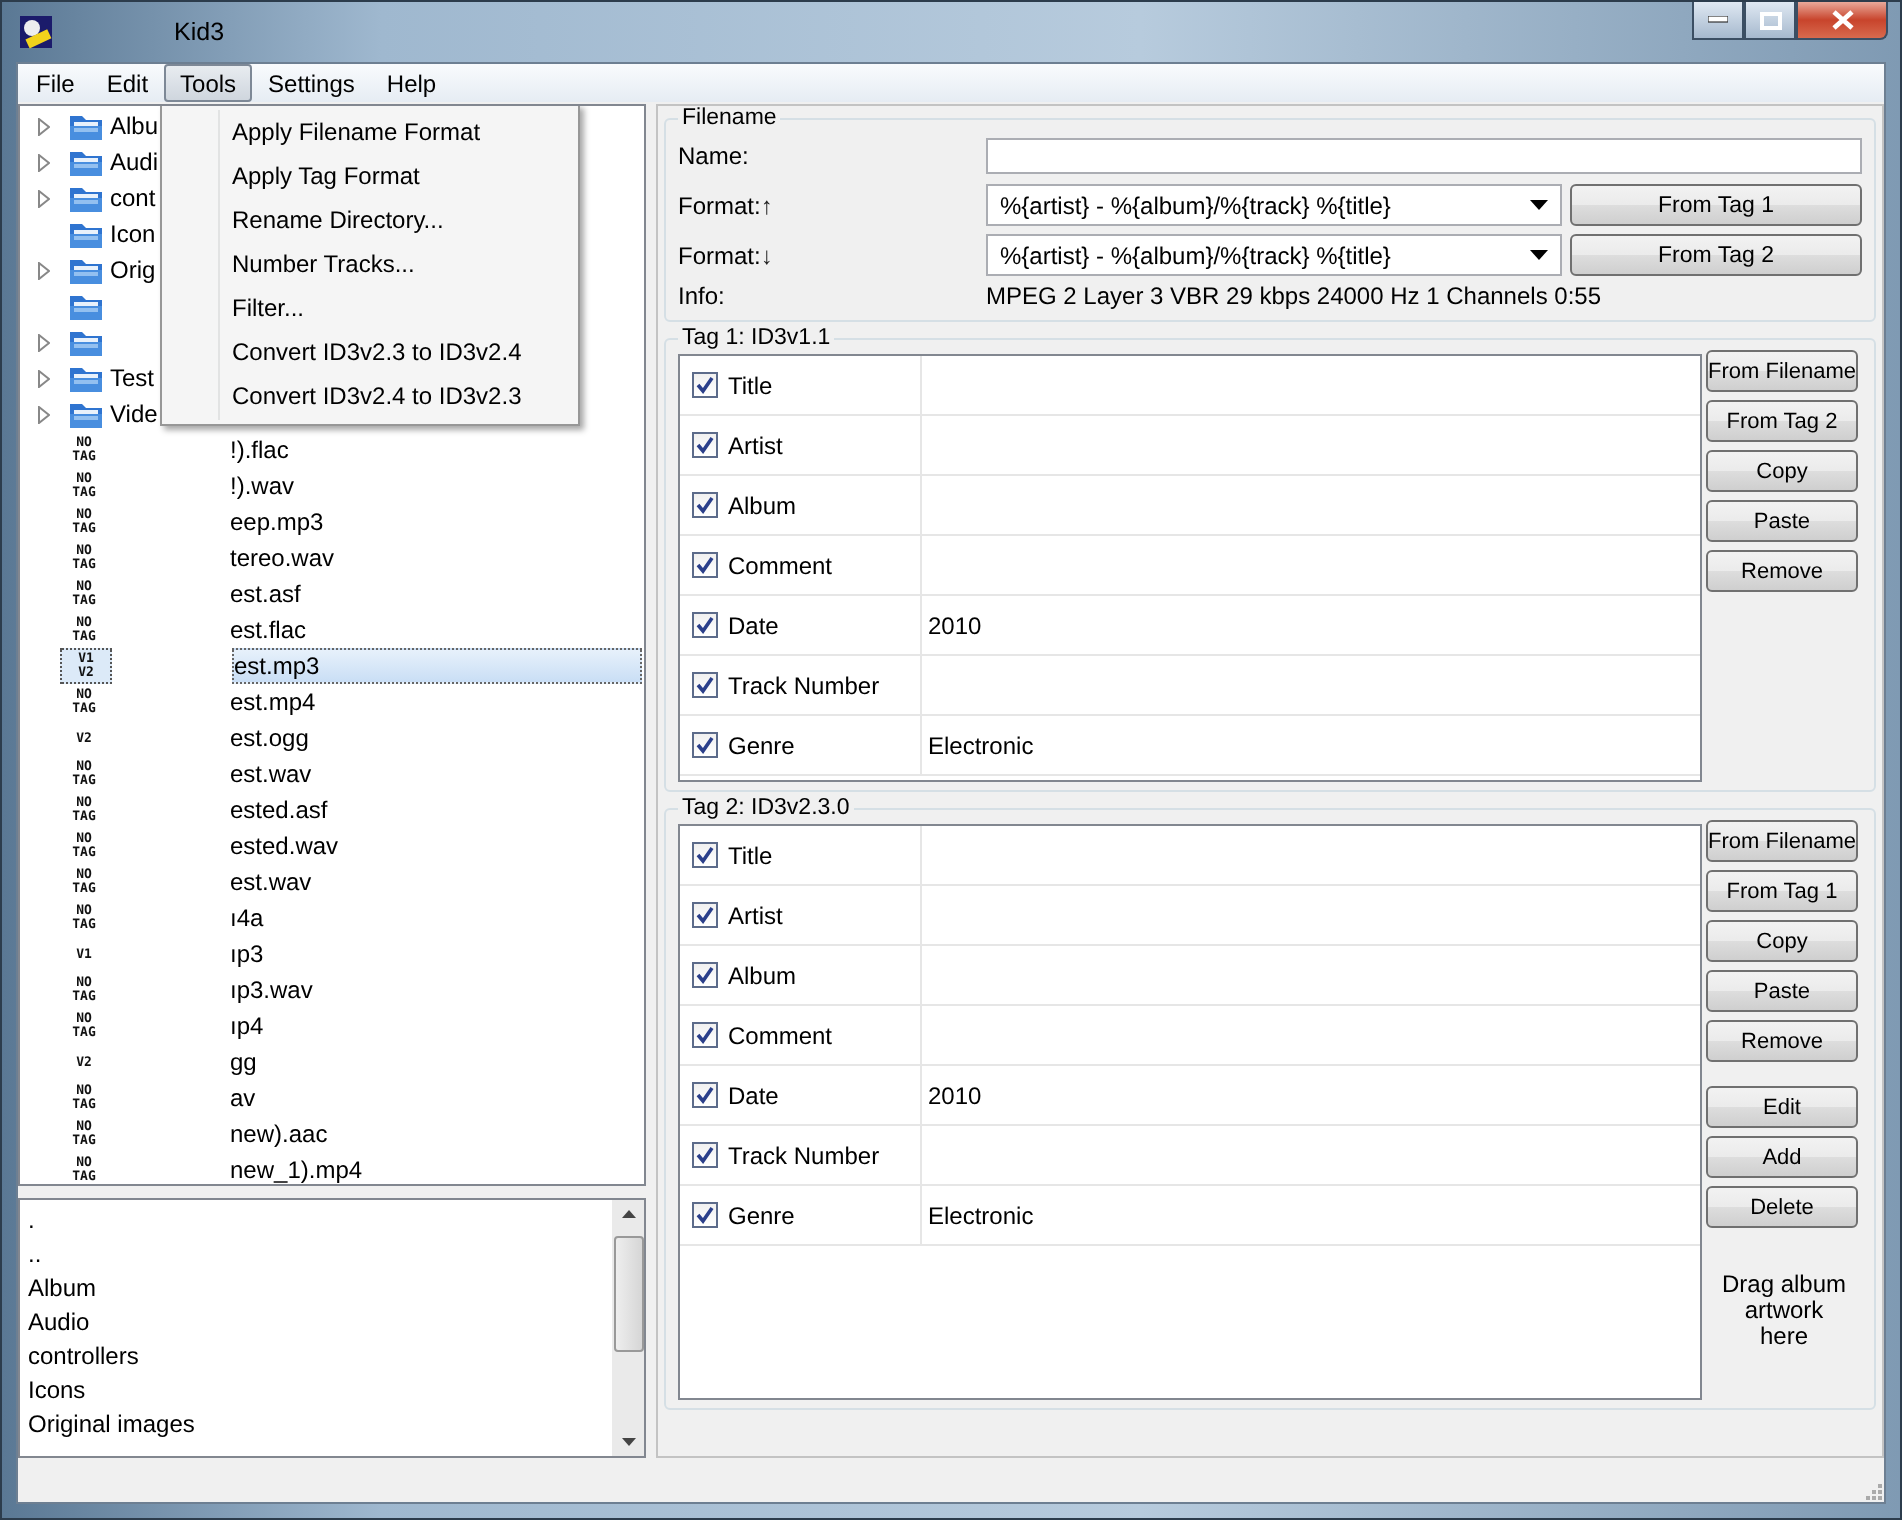 Image resolution: width=1902 pixels, height=1520 pixels. I want to click on menu-entry: Apply Filename Format, so click(358, 132).